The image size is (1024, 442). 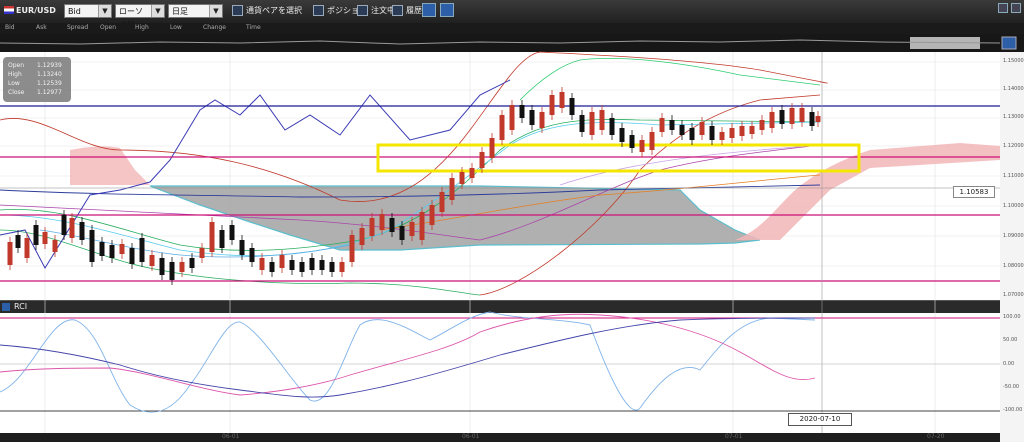 I want to click on price-axis-label: 1.15000, so click(x=1013, y=61).